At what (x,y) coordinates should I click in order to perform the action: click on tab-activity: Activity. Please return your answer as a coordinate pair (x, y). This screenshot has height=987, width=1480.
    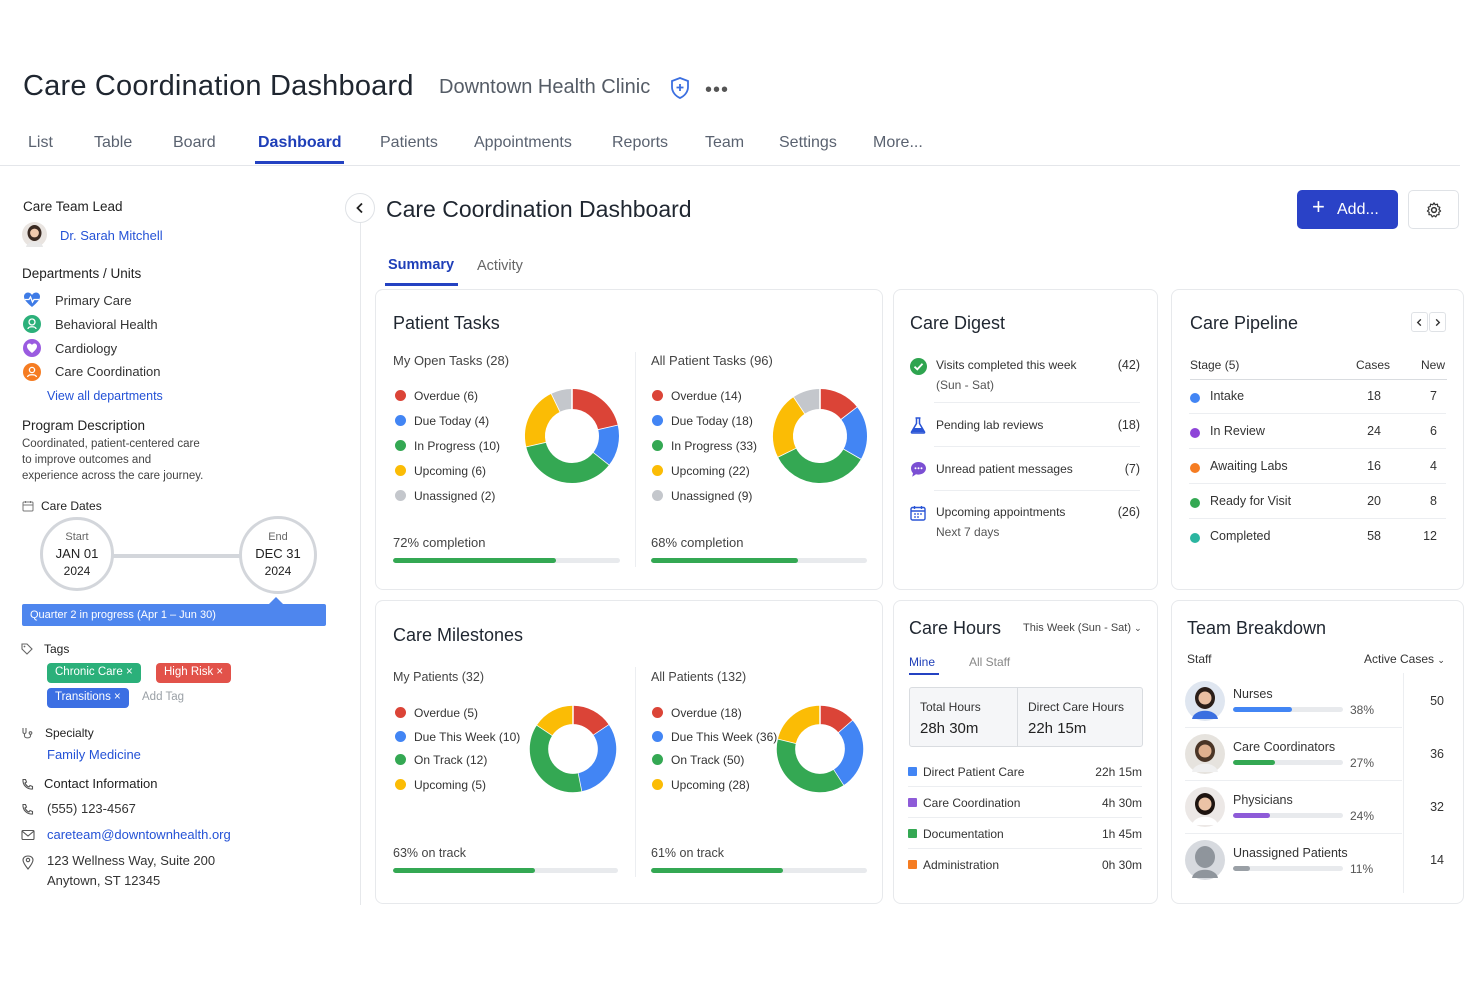
    Looking at the image, I should click on (500, 266).